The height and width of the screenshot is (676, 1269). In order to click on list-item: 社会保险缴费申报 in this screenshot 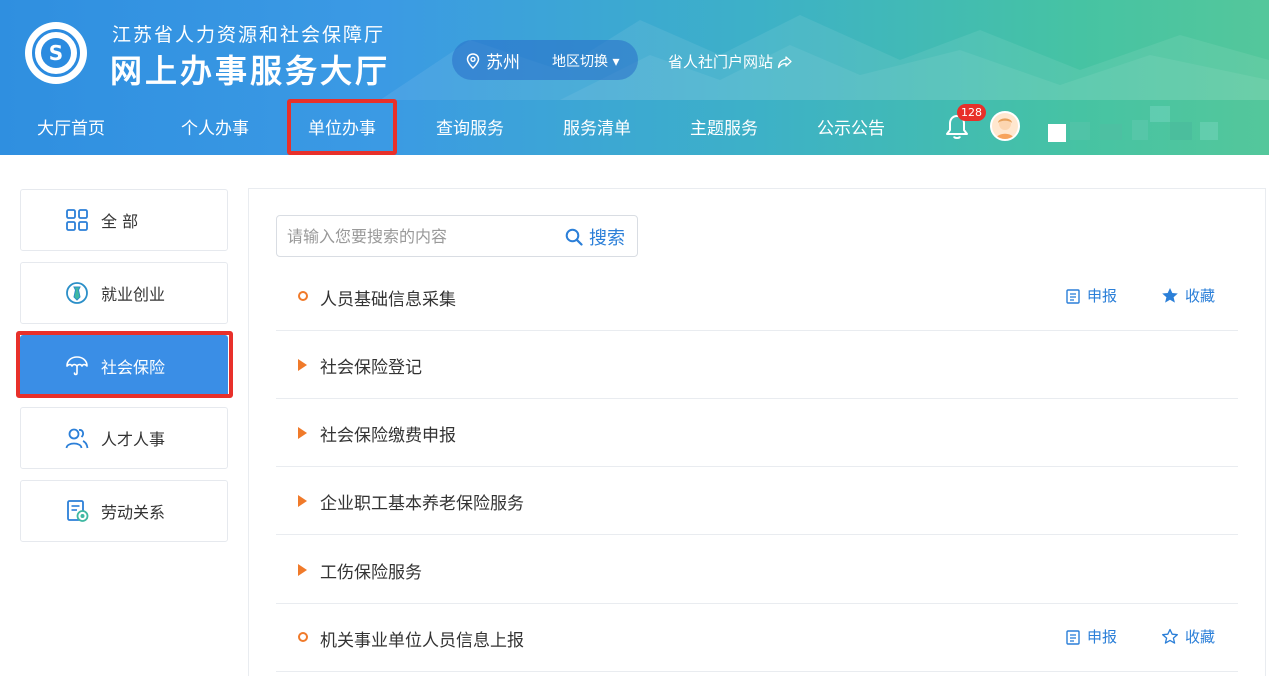, I will do `click(757, 433)`.